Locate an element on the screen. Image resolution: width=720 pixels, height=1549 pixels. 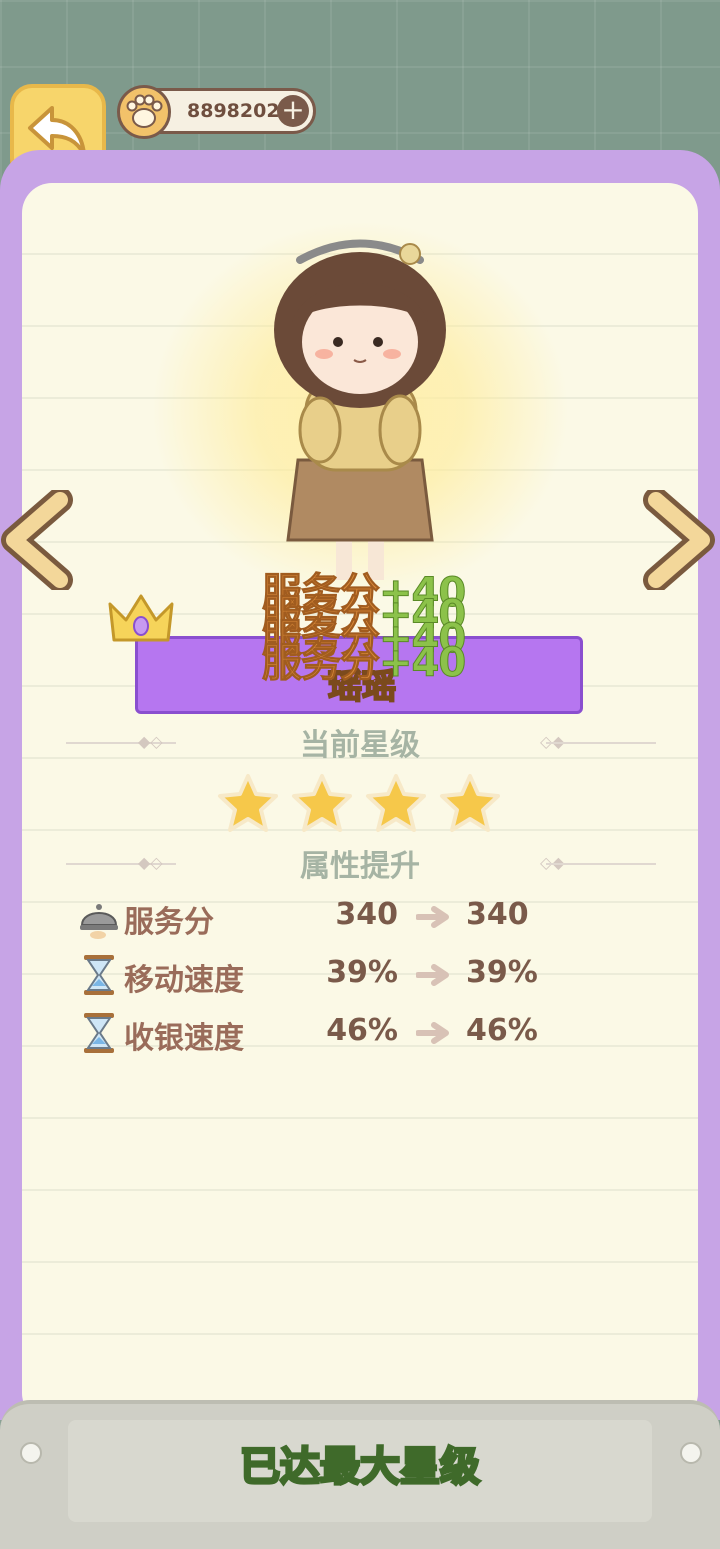
footer-bar: 已达最大星级 is located at coordinates (360, 1474).